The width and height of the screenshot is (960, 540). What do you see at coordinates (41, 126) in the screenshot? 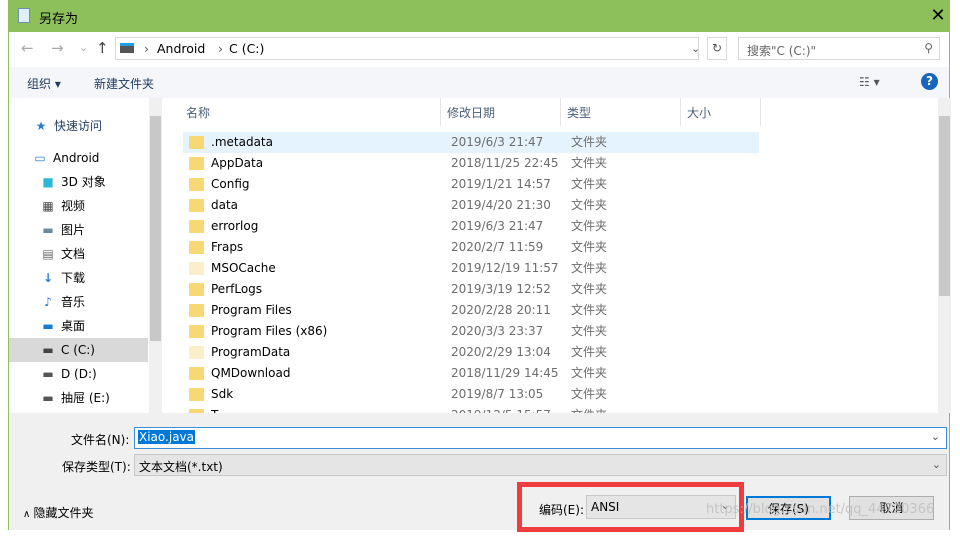
I see `star-icon: ★` at bounding box center [41, 126].